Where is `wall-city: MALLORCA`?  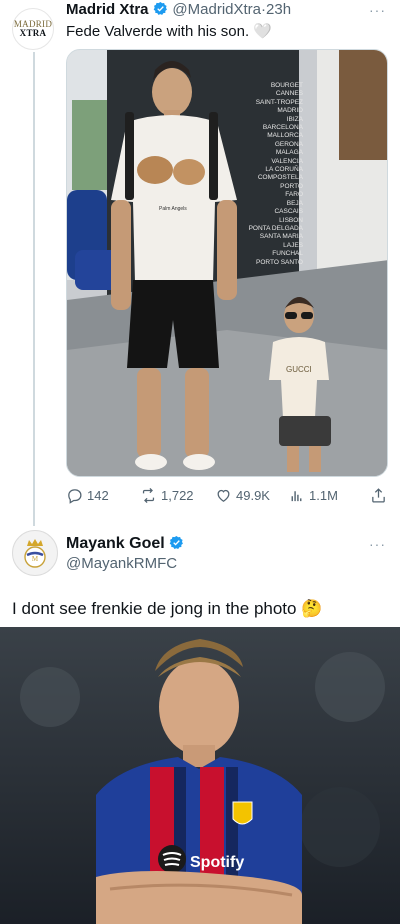 wall-city: MALLORCA is located at coordinates (285, 136).